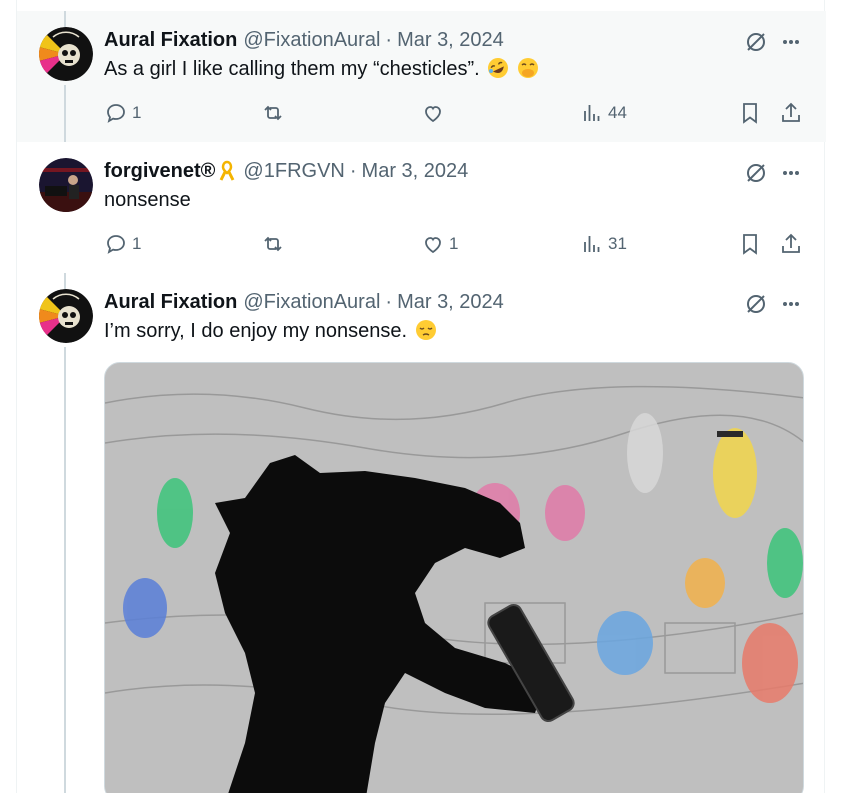 The height and width of the screenshot is (793, 856). I want to click on tweet-actions: 1 44, so click(454, 113).